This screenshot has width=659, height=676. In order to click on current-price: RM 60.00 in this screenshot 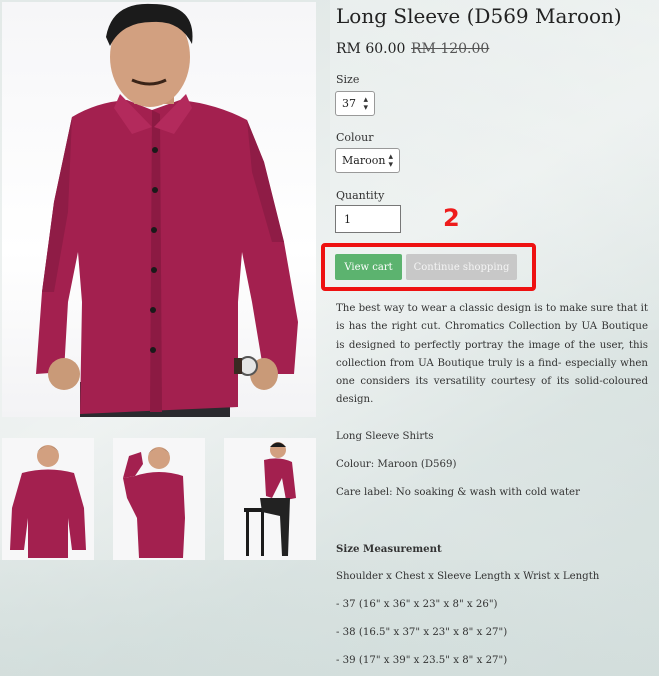, I will do `click(371, 49)`.